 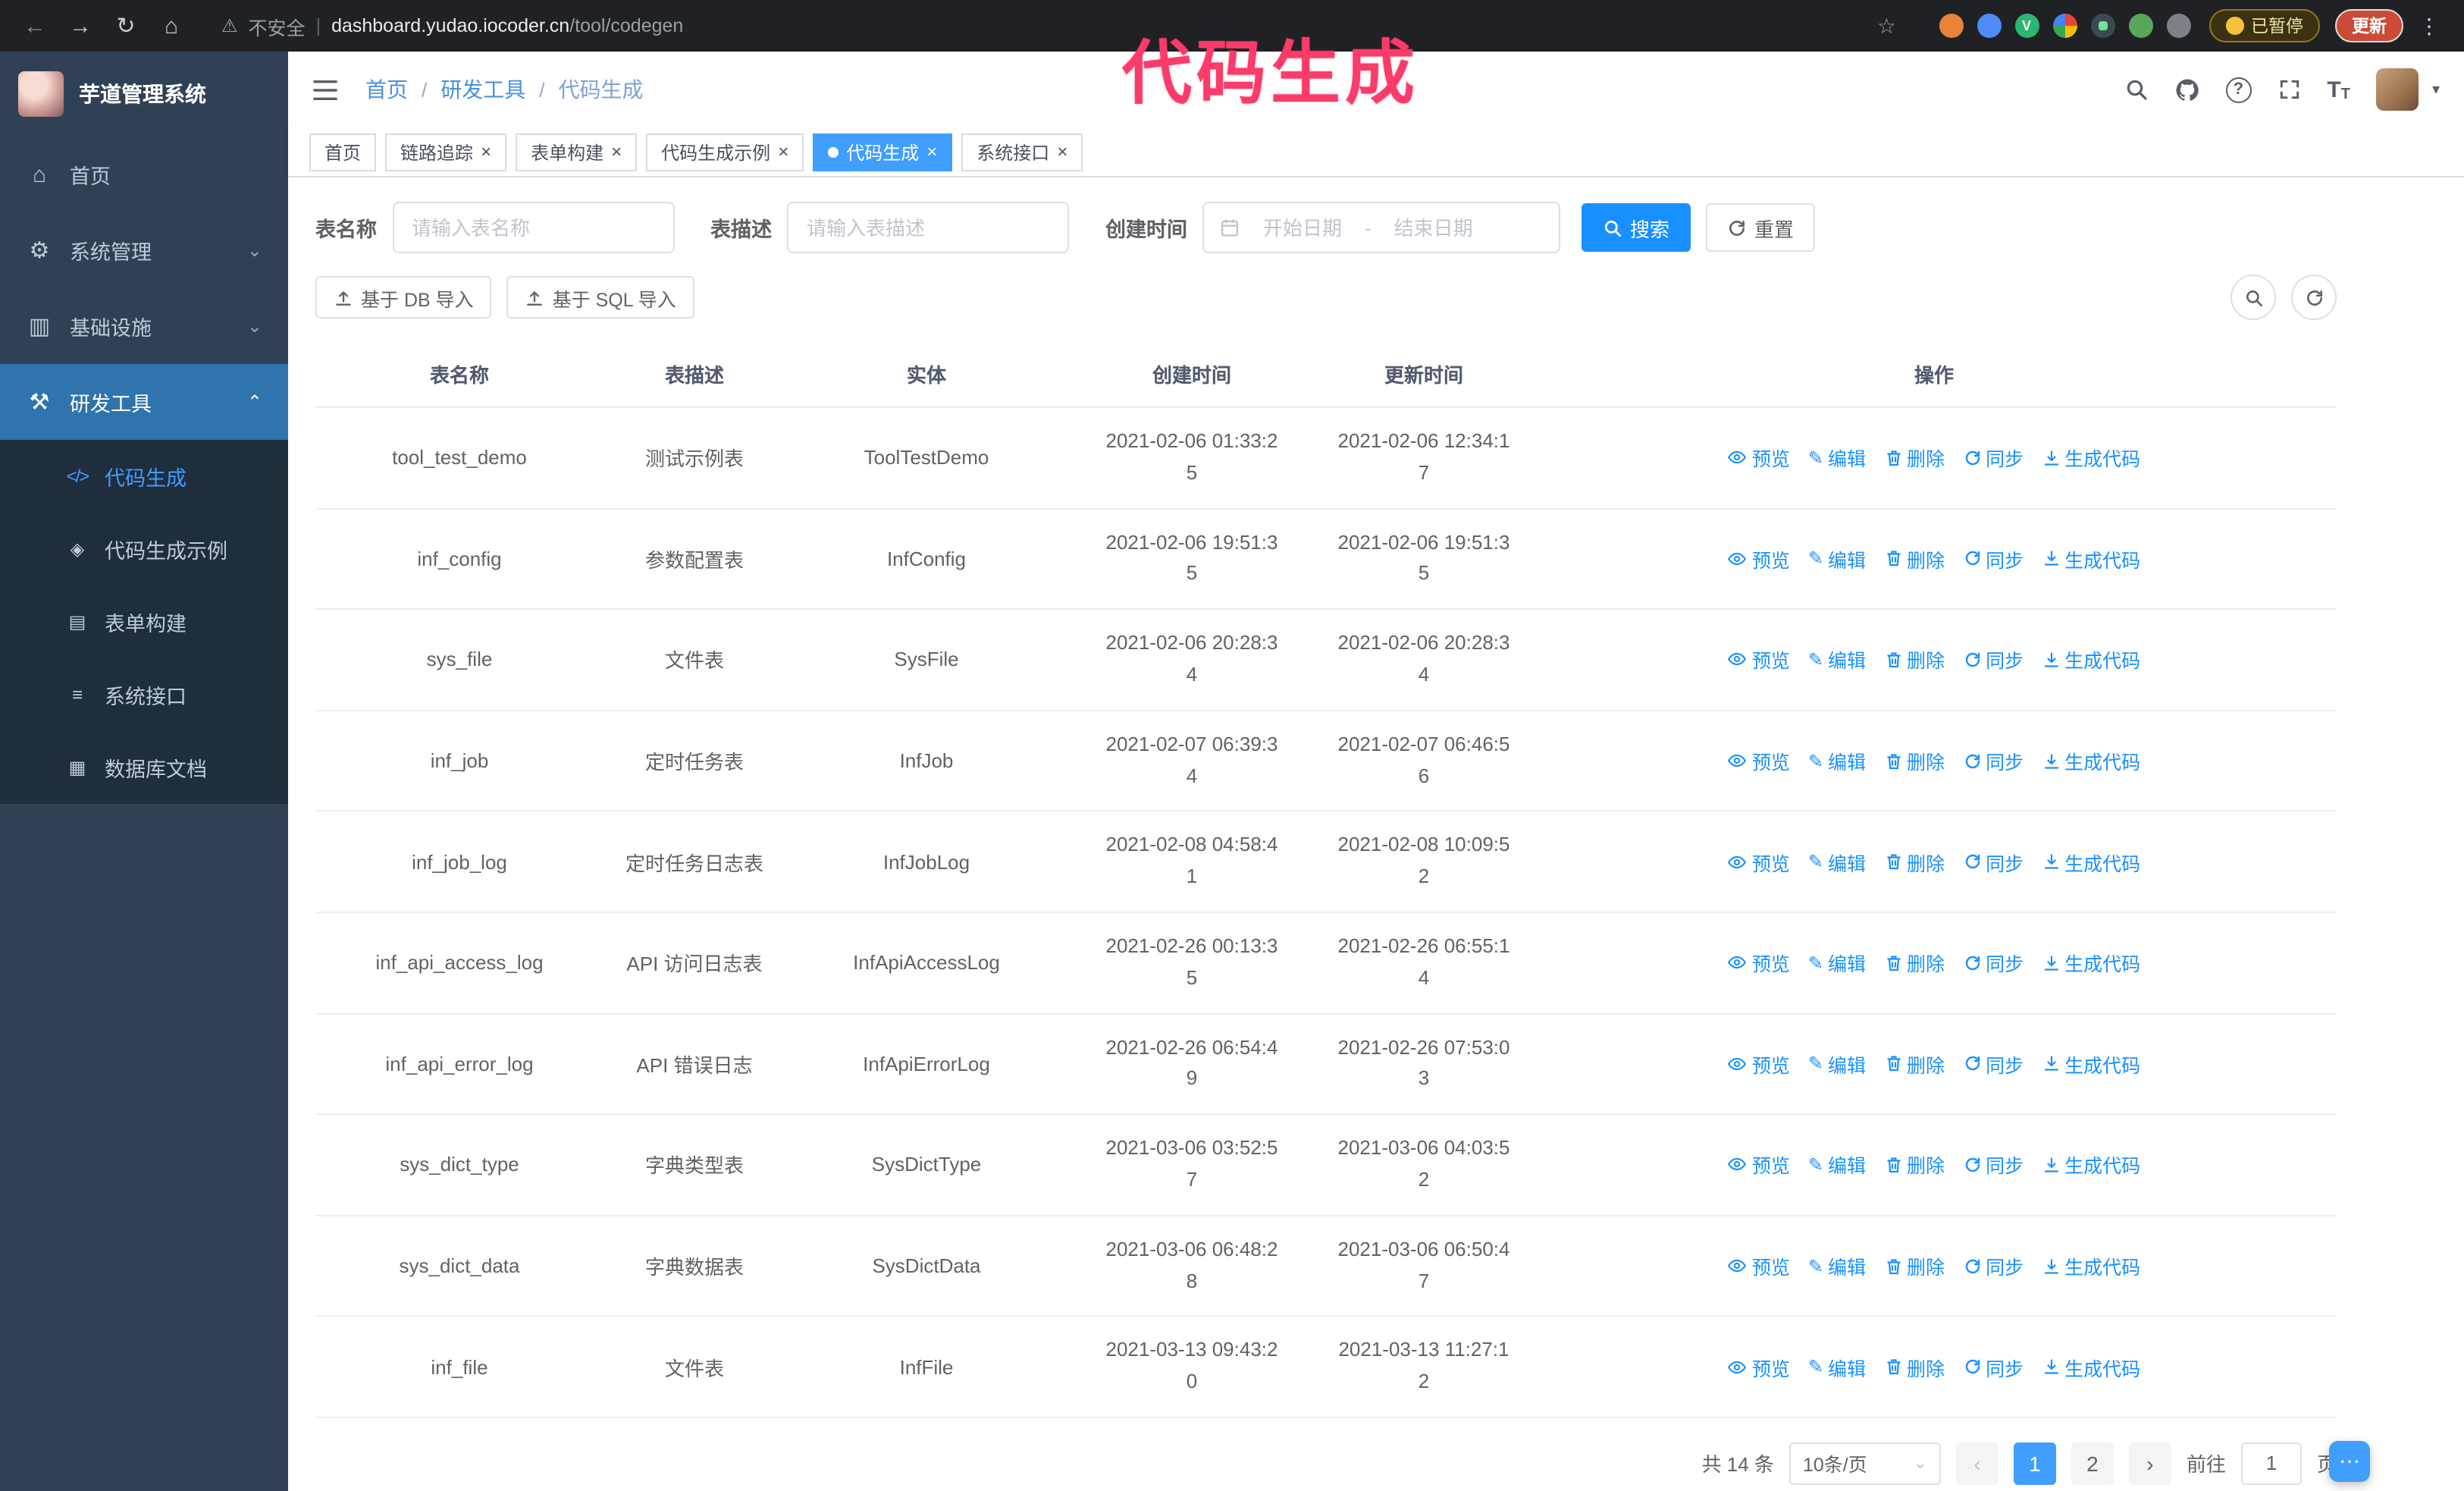 What do you see at coordinates (2238, 89) in the screenshot?
I see `help-icon: ?` at bounding box center [2238, 89].